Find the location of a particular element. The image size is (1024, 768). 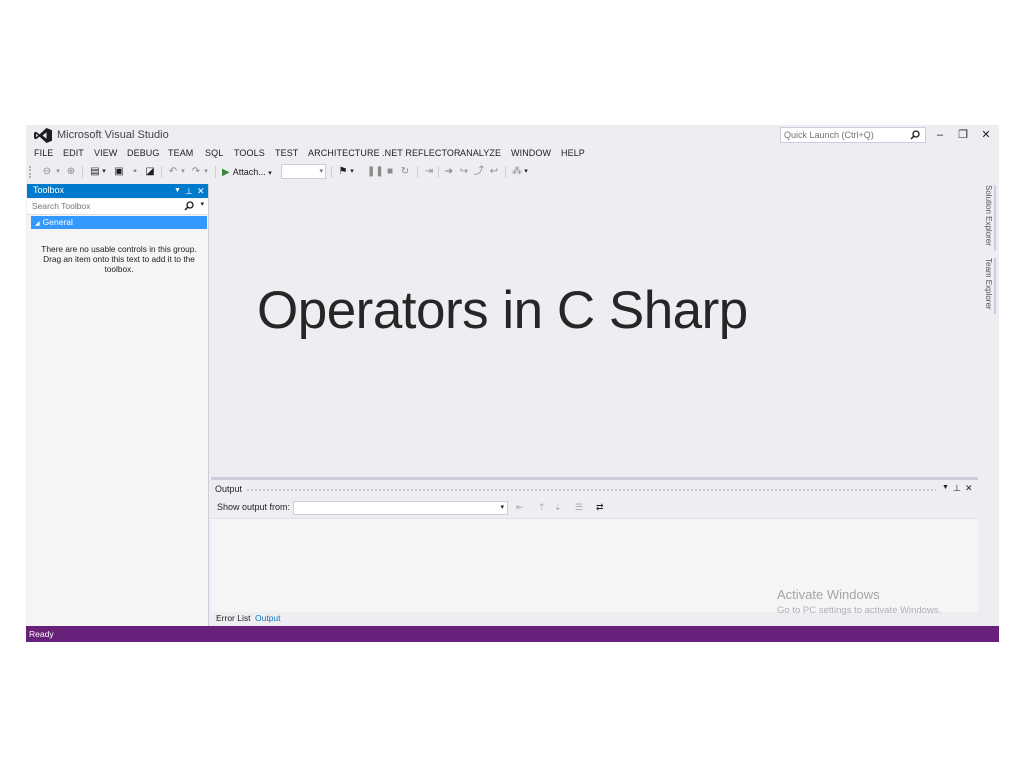

output-drag-grip is located at coordinates (591, 489).